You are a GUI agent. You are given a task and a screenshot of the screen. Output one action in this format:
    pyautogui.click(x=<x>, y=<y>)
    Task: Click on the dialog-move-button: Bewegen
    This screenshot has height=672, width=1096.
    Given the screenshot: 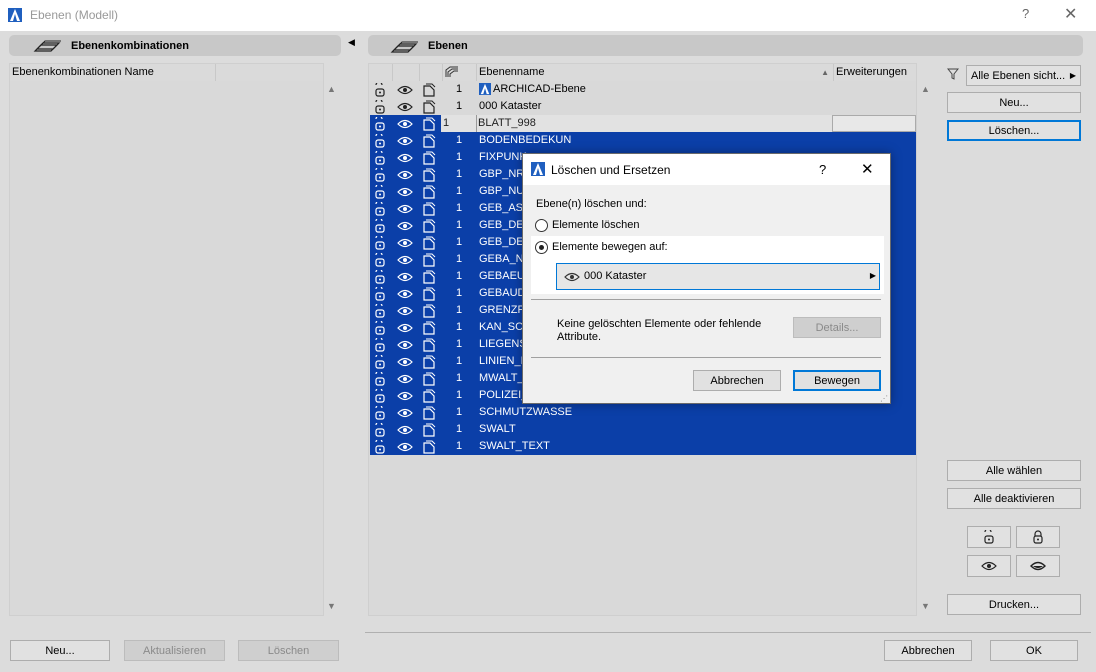 What is the action you would take?
    pyautogui.click(x=837, y=380)
    